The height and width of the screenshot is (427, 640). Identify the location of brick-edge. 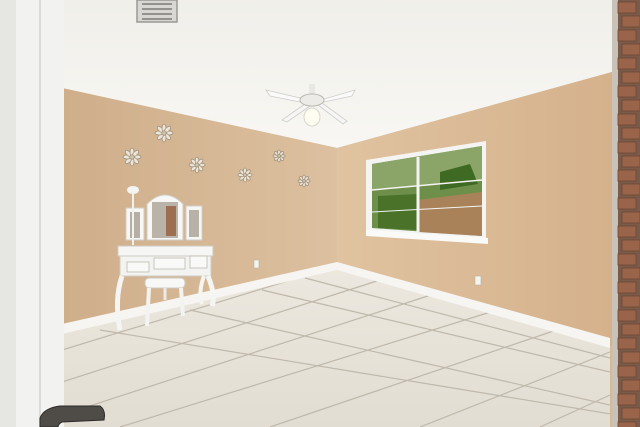
(626, 213).